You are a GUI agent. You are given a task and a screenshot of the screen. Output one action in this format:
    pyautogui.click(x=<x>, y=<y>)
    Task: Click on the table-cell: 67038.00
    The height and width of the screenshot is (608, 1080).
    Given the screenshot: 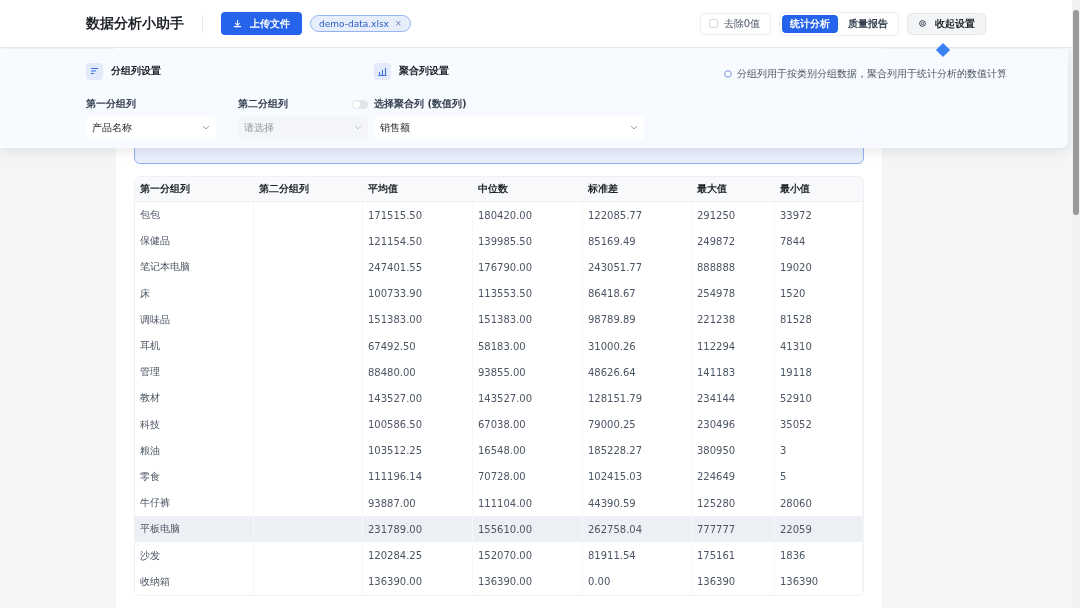 What is the action you would take?
    pyautogui.click(x=528, y=424)
    